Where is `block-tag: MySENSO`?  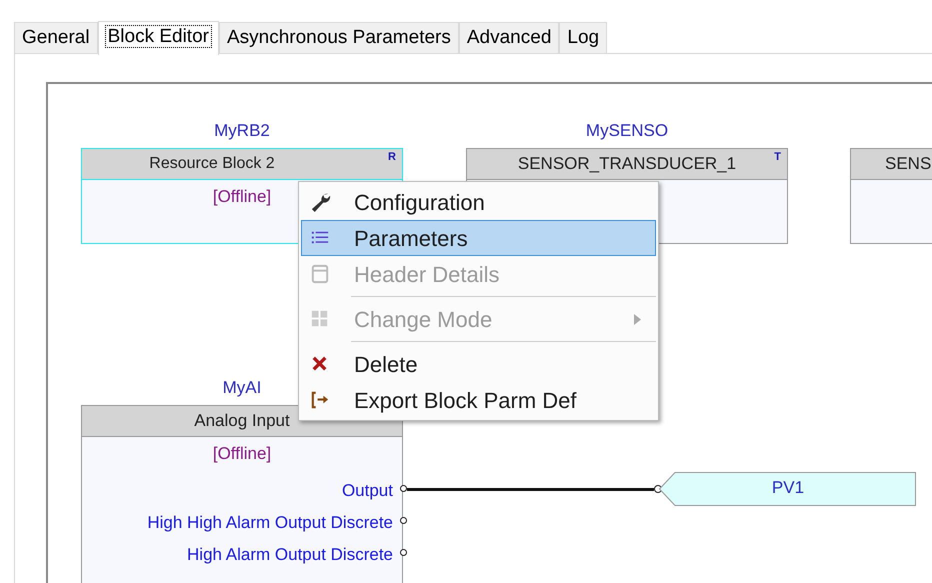
block-tag: MySENSO is located at coordinates (627, 130).